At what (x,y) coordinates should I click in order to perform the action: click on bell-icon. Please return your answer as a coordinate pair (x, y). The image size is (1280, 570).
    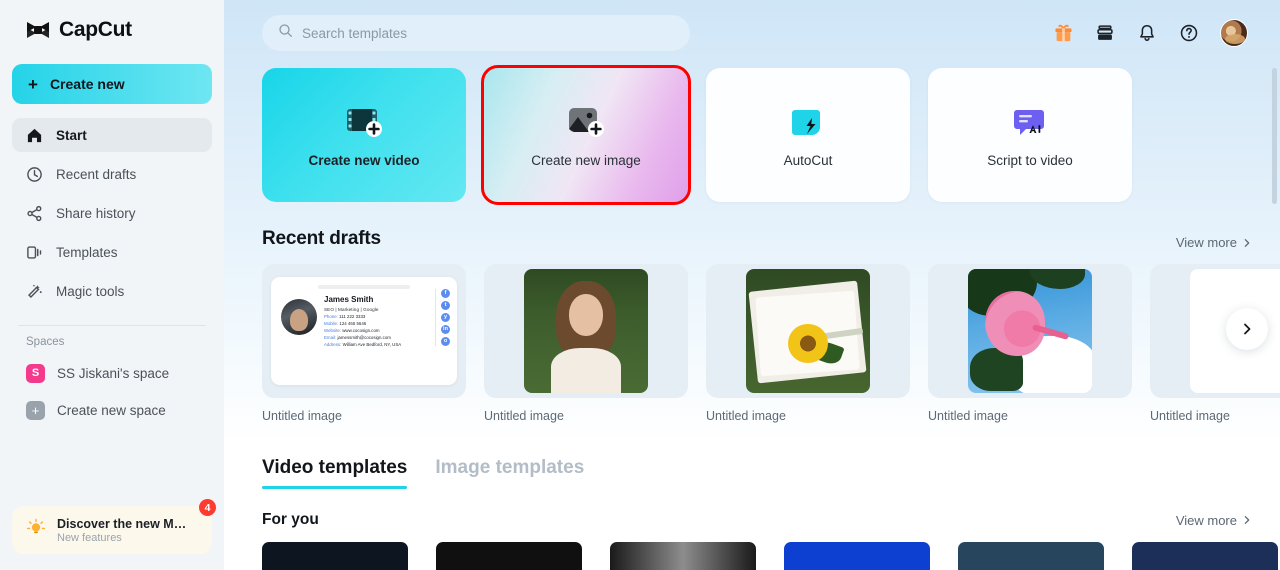
    Looking at the image, I should click on (1147, 33).